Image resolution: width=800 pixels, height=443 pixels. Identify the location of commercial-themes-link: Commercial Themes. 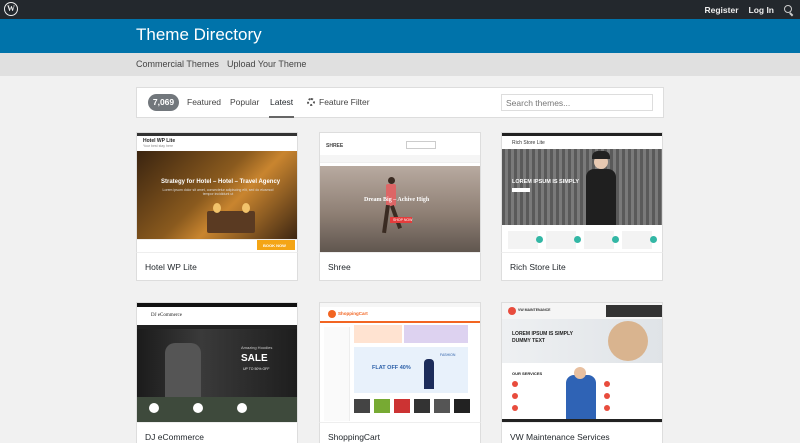
(177, 64).